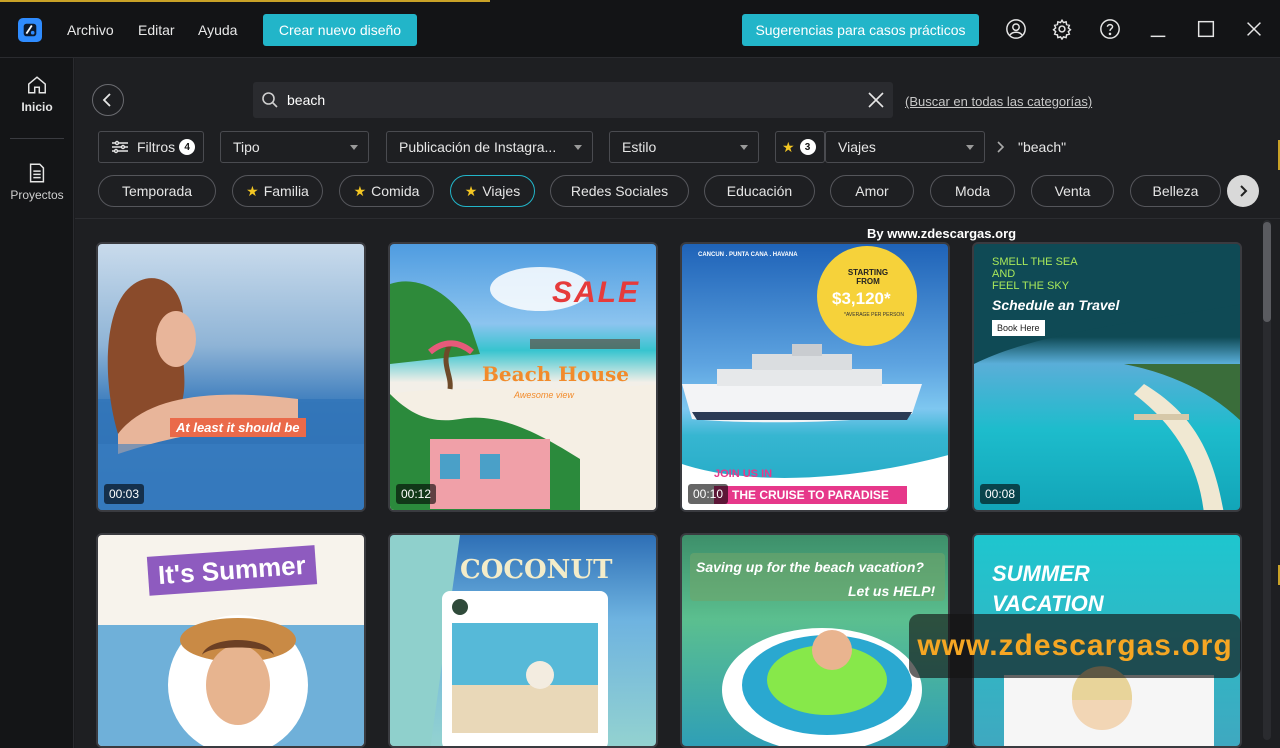 This screenshot has width=1280, height=748. I want to click on template-card: It's Summer, so click(231, 640).